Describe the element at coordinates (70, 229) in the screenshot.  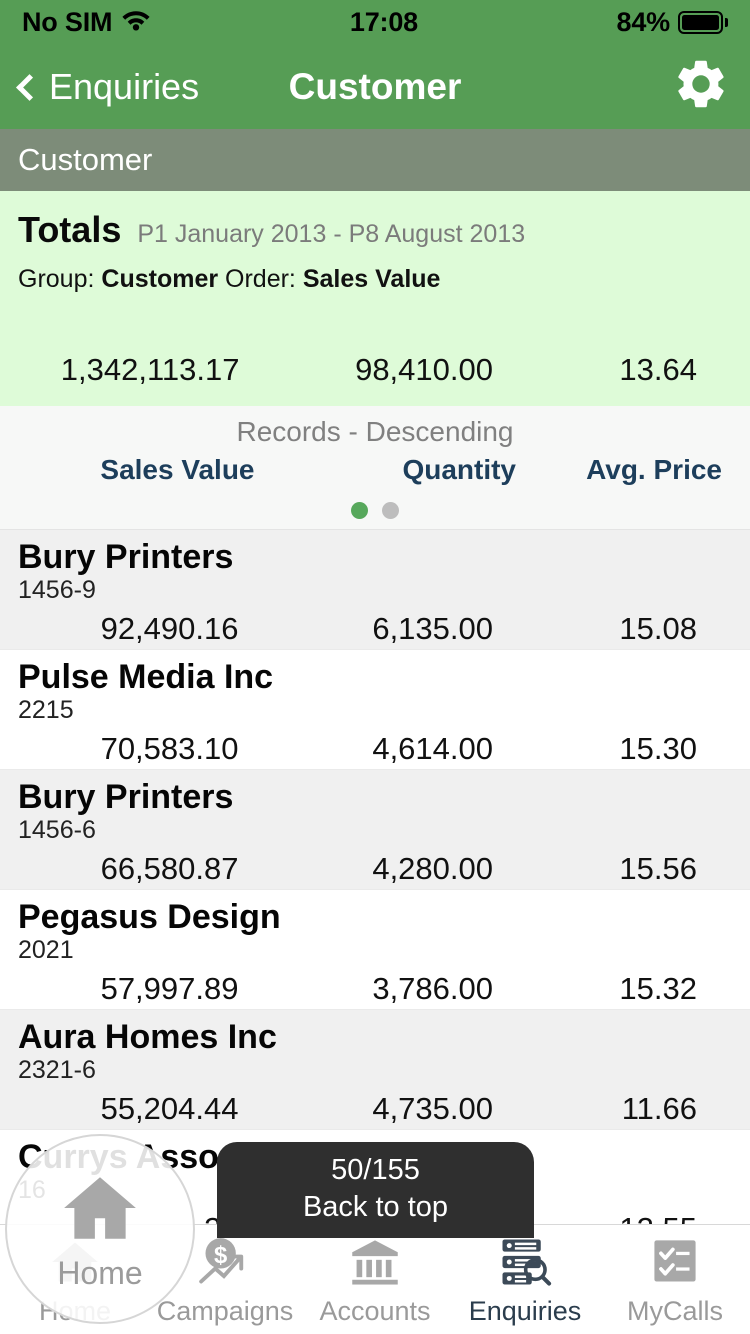
I see `totals-title: Totals` at that location.